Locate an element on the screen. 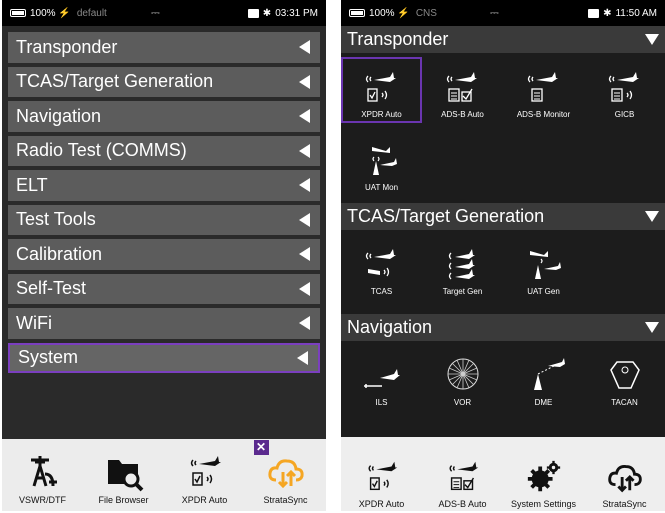 This screenshot has height=513, width=665. ils-icon is located at coordinates (381, 378).